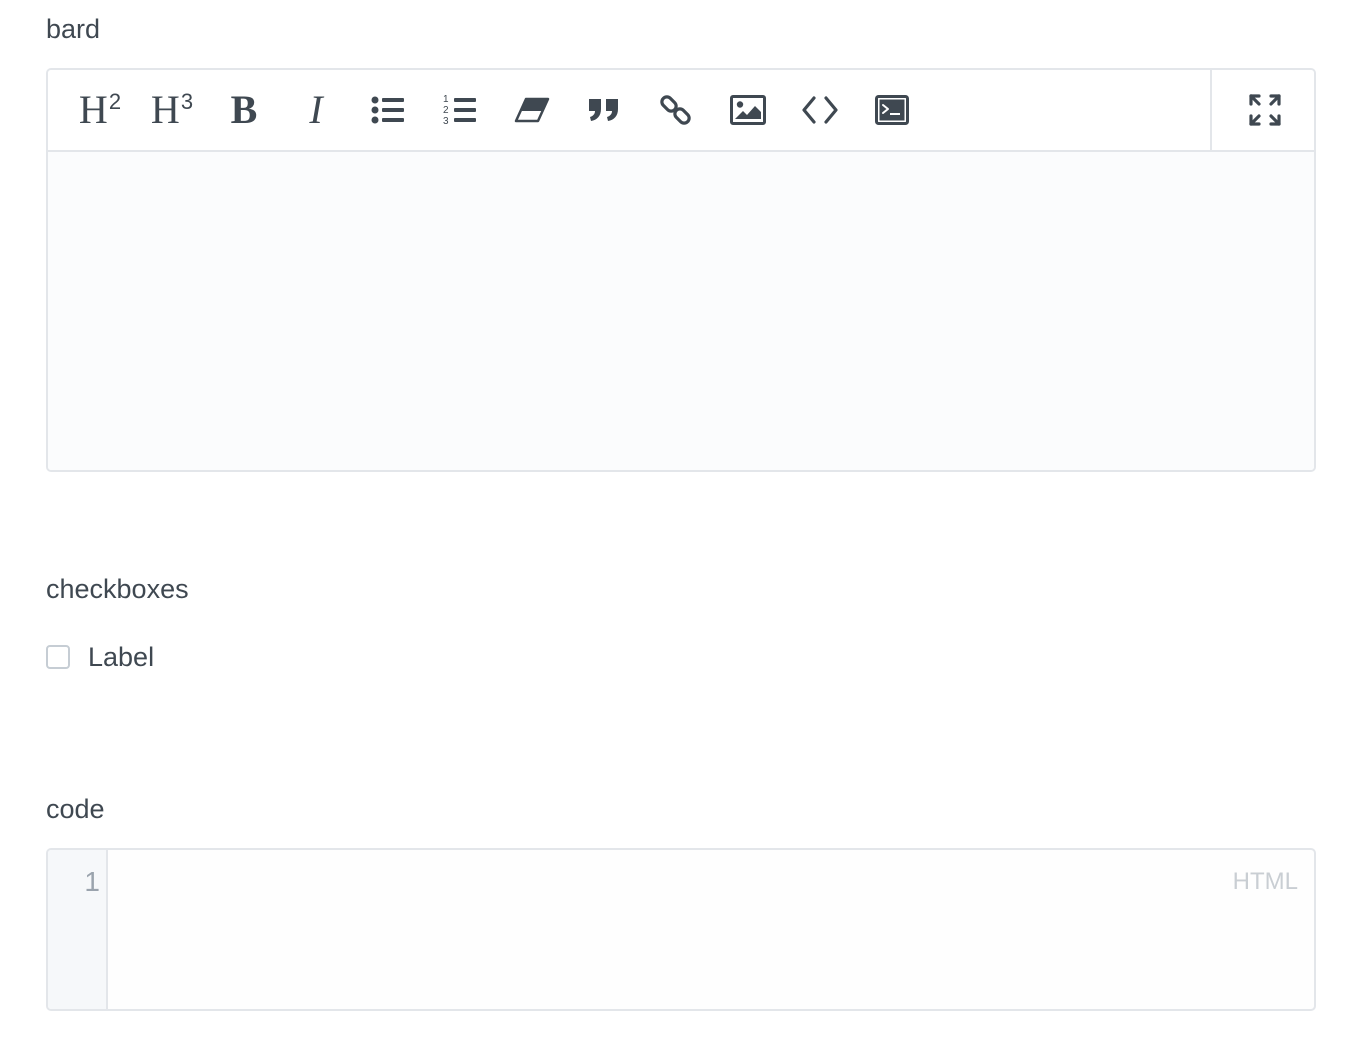  Describe the element at coordinates (711, 929) in the screenshot. I see `code-input-area: HTML` at that location.